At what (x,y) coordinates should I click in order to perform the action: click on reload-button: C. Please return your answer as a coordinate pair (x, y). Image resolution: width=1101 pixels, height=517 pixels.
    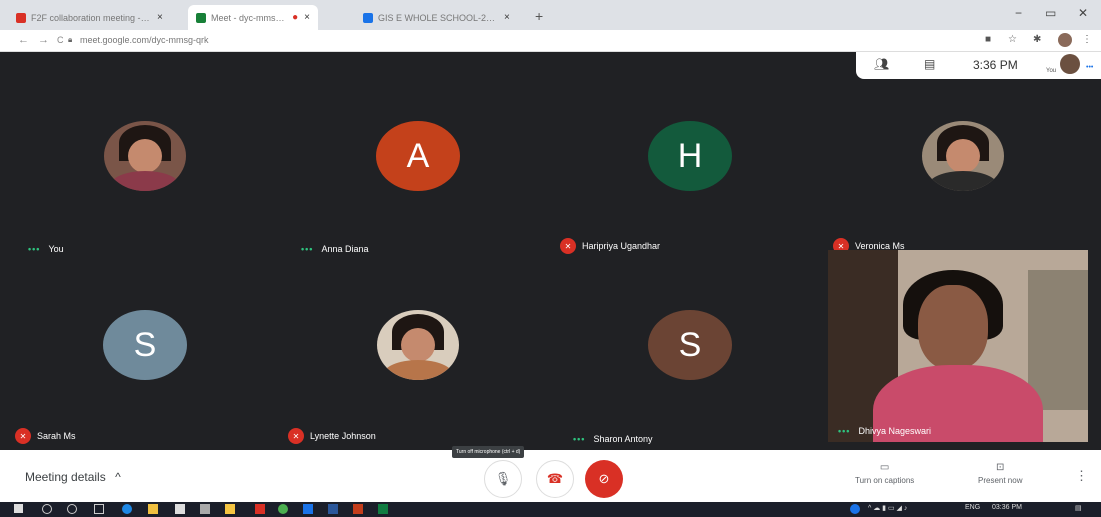
    Looking at the image, I should click on (60, 40).